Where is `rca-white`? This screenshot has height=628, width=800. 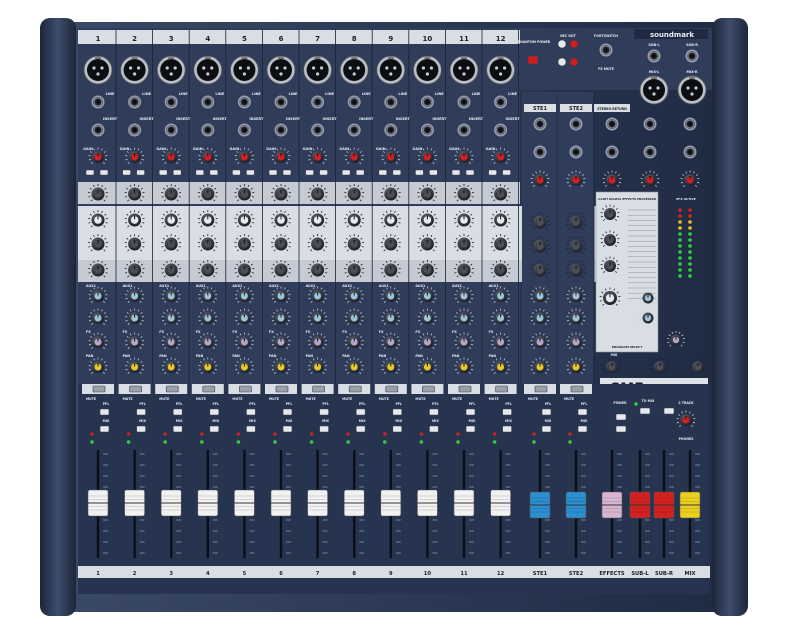 rca-white is located at coordinates (562, 44).